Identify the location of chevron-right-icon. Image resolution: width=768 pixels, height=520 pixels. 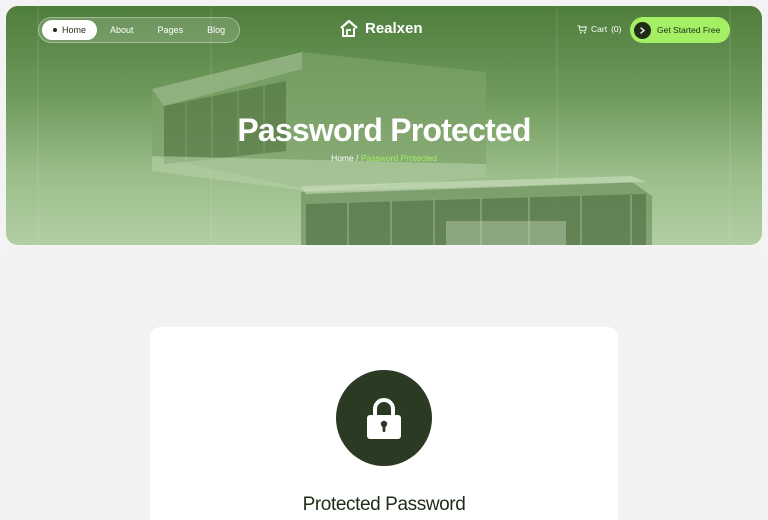
(643, 30).